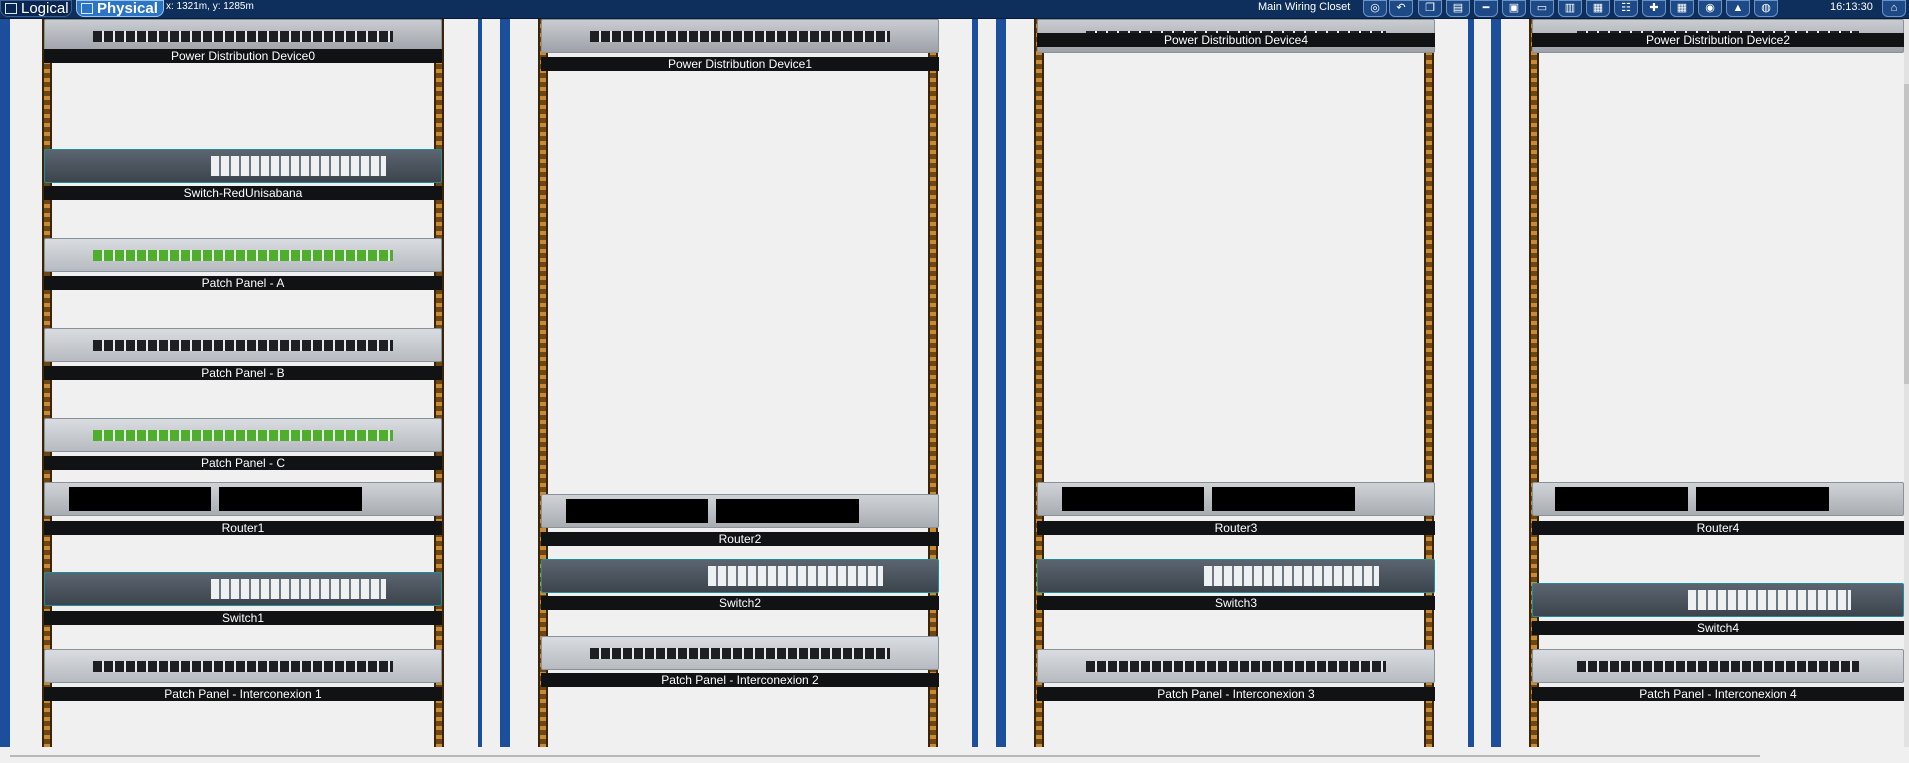  Describe the element at coordinates (243, 463) in the screenshot. I see `device-label: Patch Panel - C` at that location.